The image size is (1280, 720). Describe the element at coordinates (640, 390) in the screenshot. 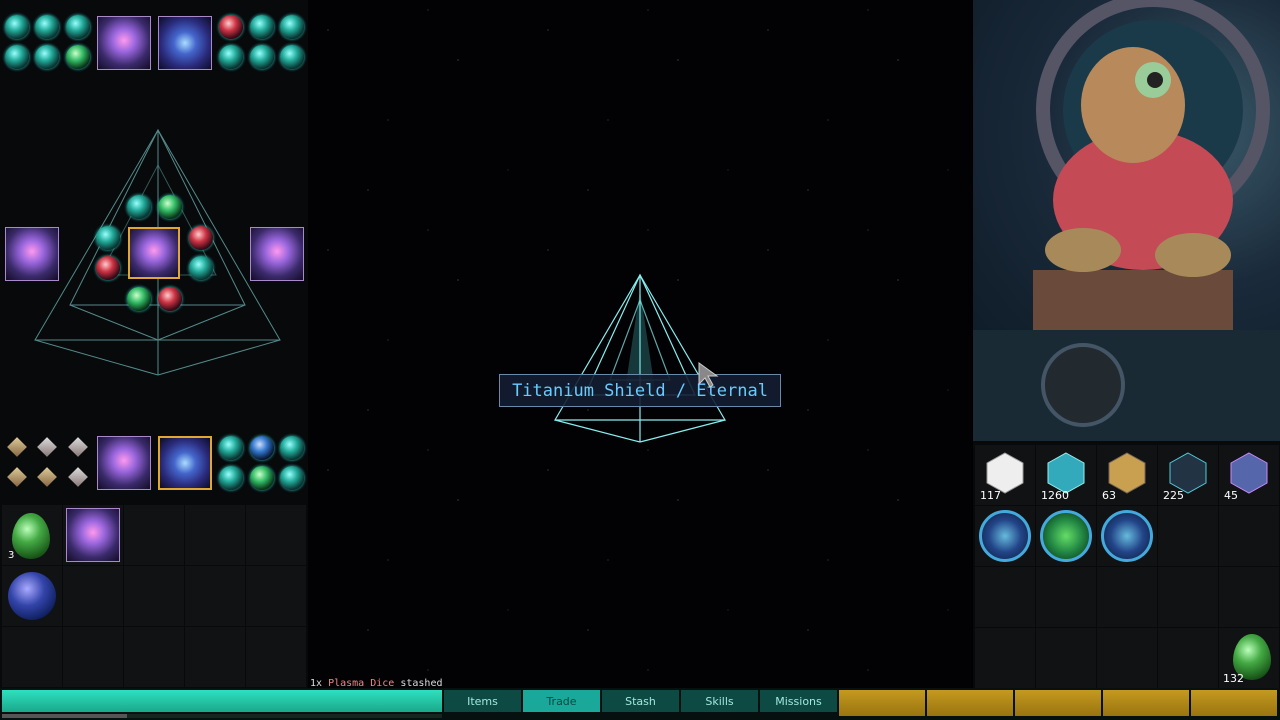

I see `item-tooltip: Titanium Shield / Eternal` at that location.